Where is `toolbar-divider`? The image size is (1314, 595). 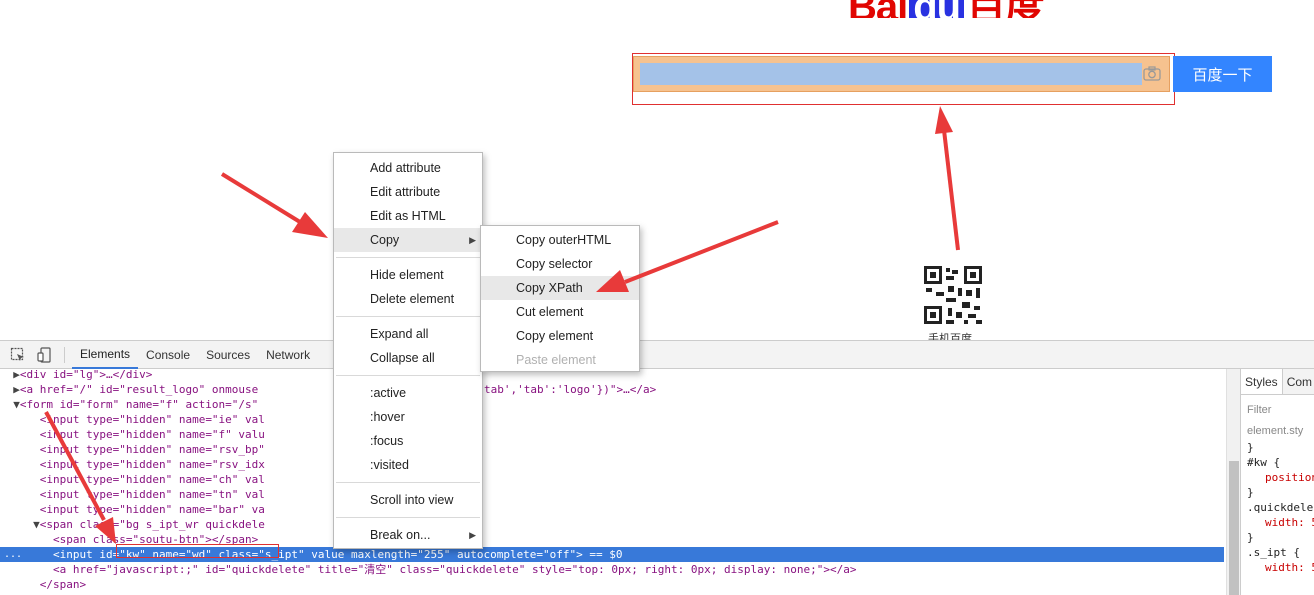 toolbar-divider is located at coordinates (64, 355).